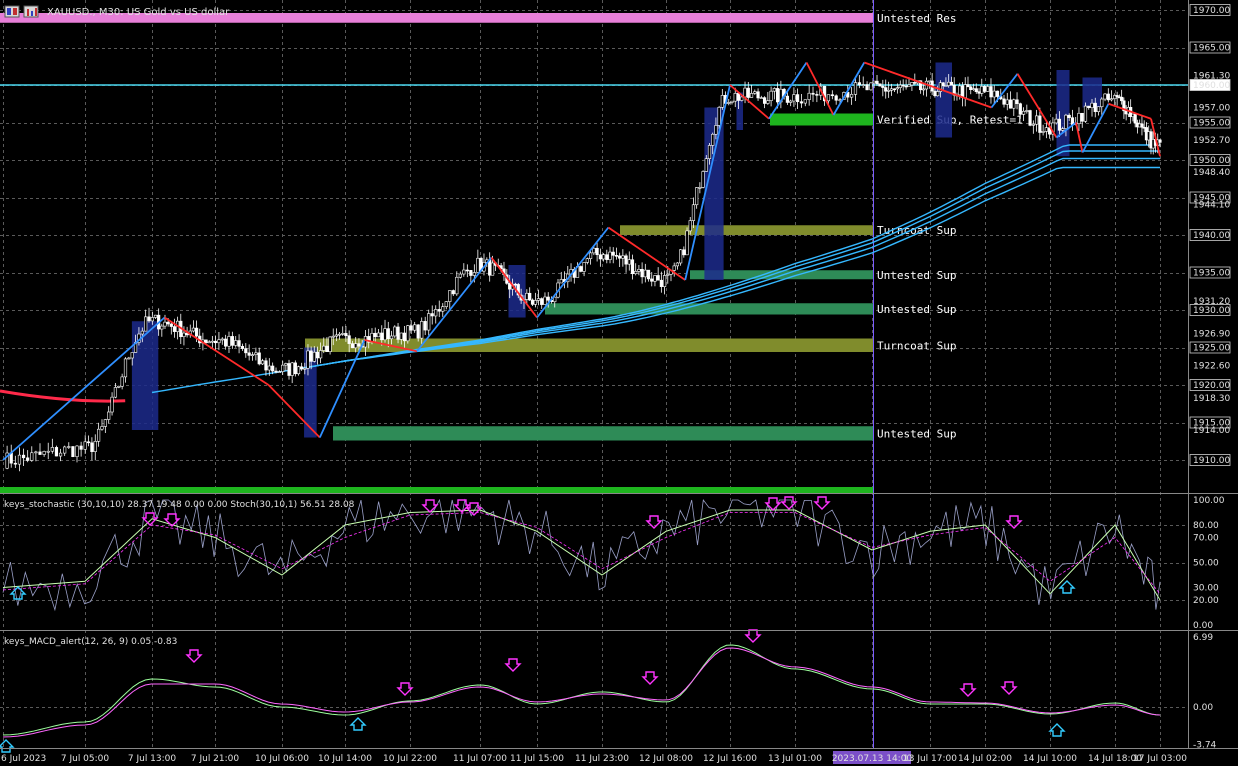 The width and height of the screenshot is (1238, 766). Describe the element at coordinates (1209, 501) in the screenshot. I see `stochastic-level-label: 100.00` at that location.